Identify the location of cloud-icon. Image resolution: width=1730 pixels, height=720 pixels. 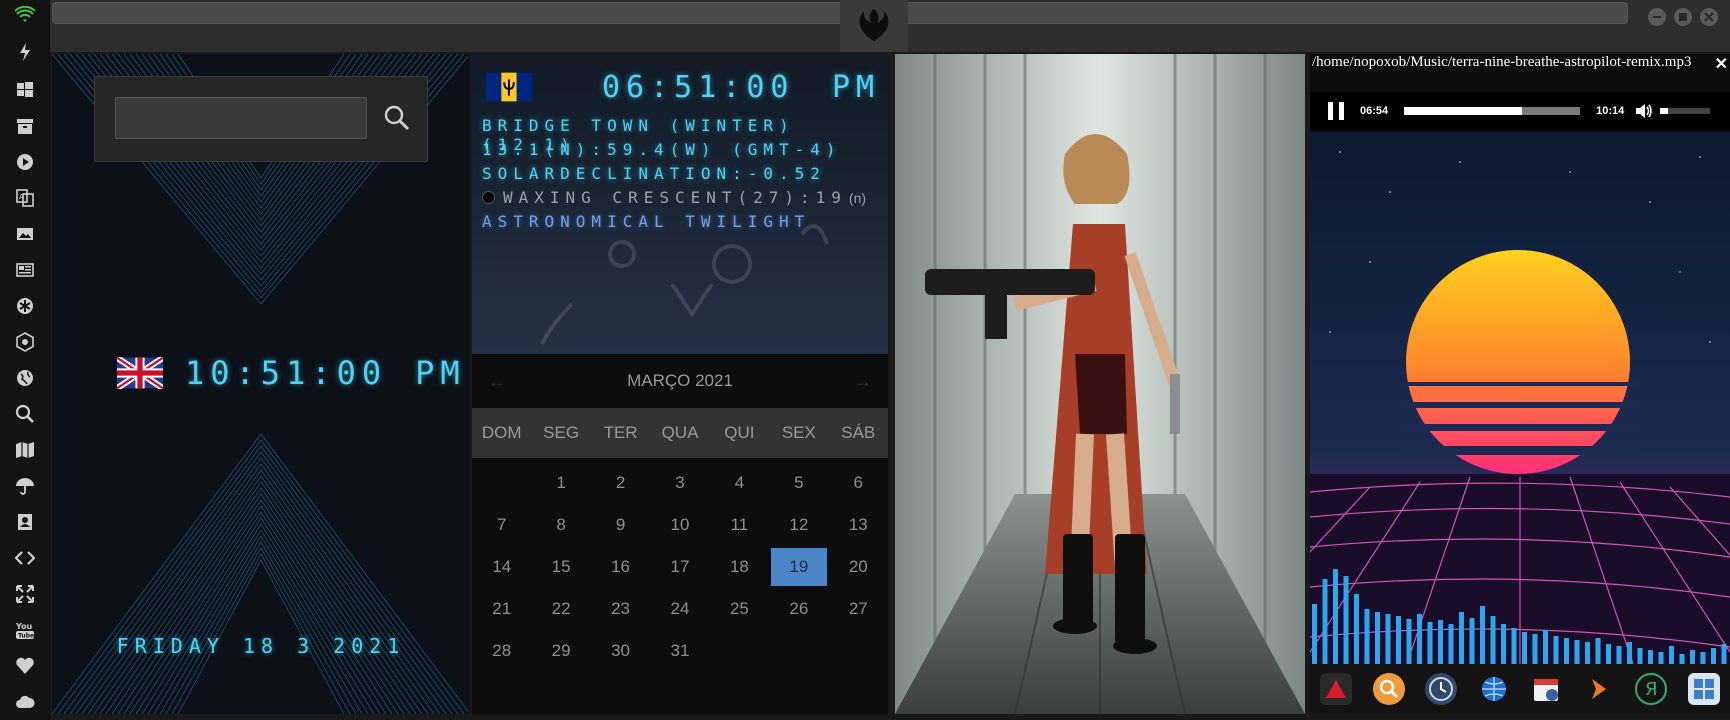
(25, 702).